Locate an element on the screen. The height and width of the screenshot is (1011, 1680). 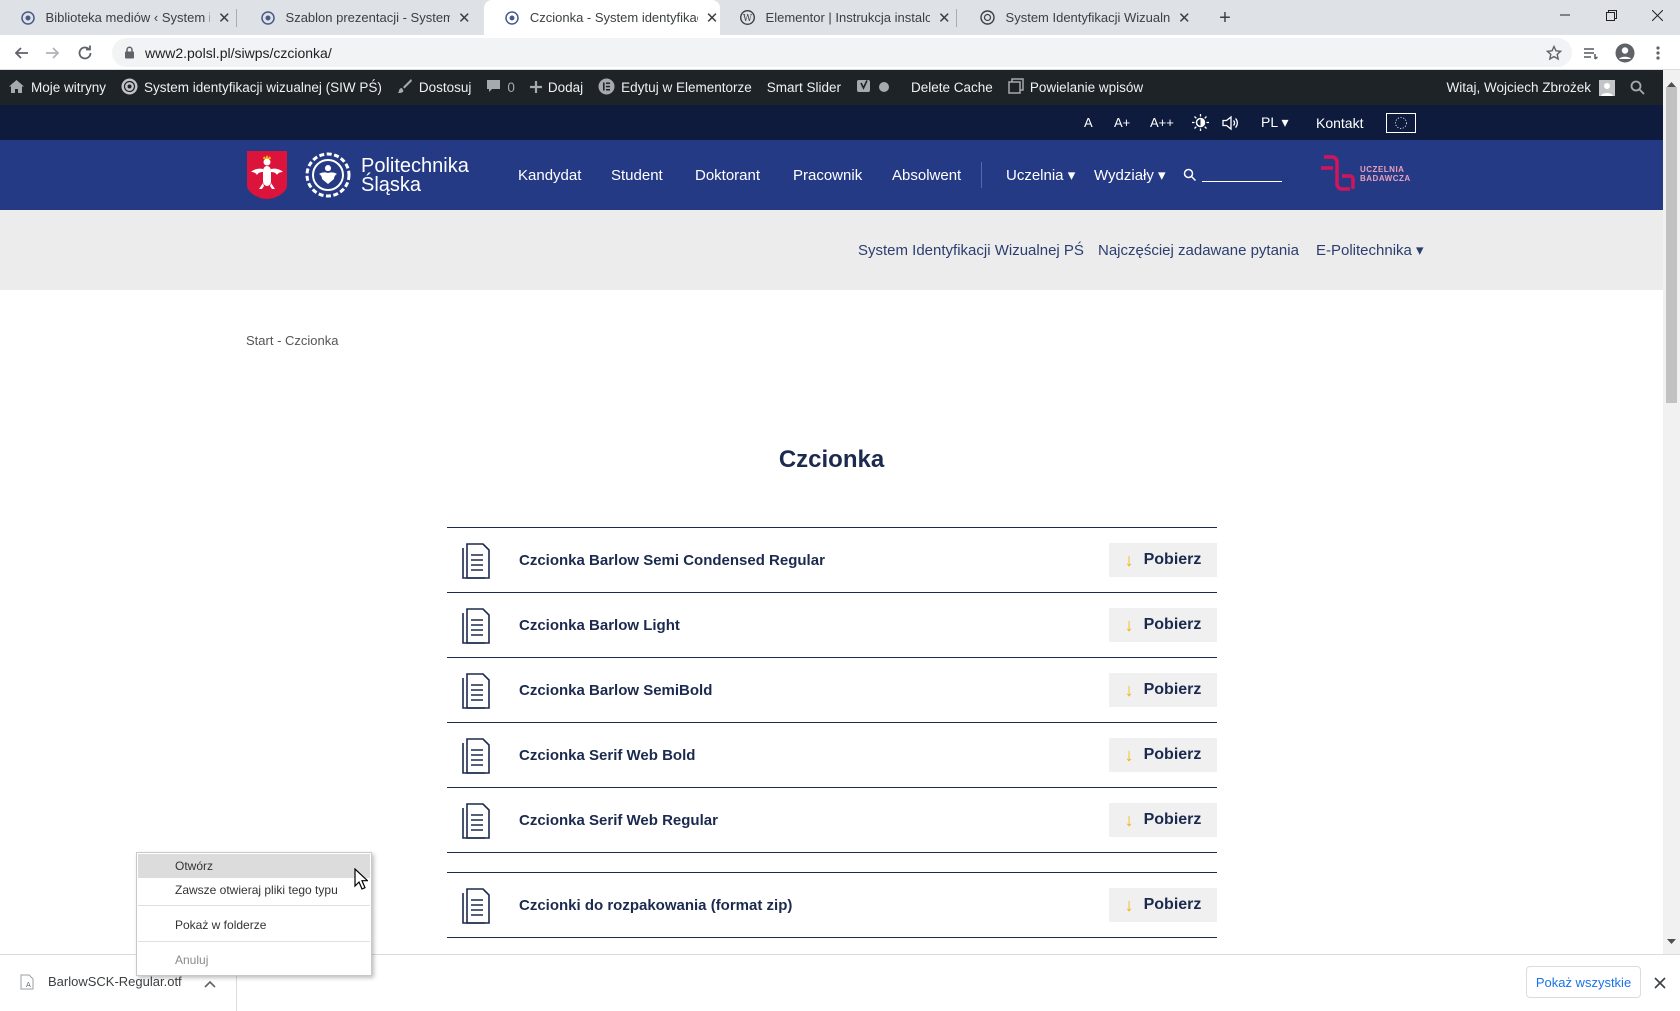
admin-new: Dodaj is located at coordinates (556, 88).